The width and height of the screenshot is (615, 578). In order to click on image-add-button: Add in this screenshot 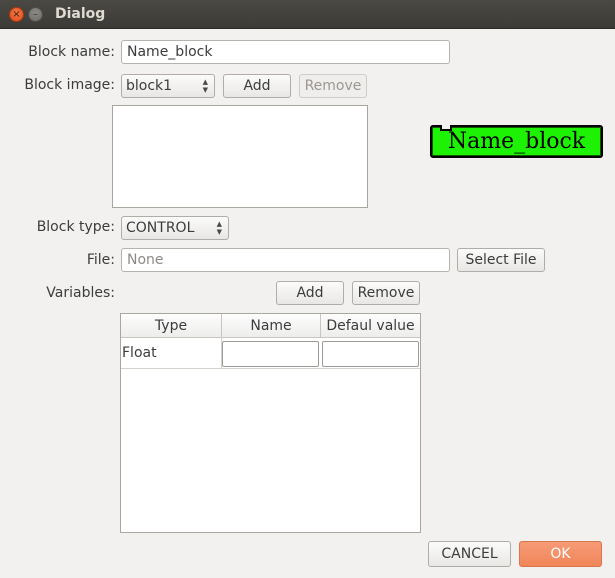, I will do `click(257, 86)`.